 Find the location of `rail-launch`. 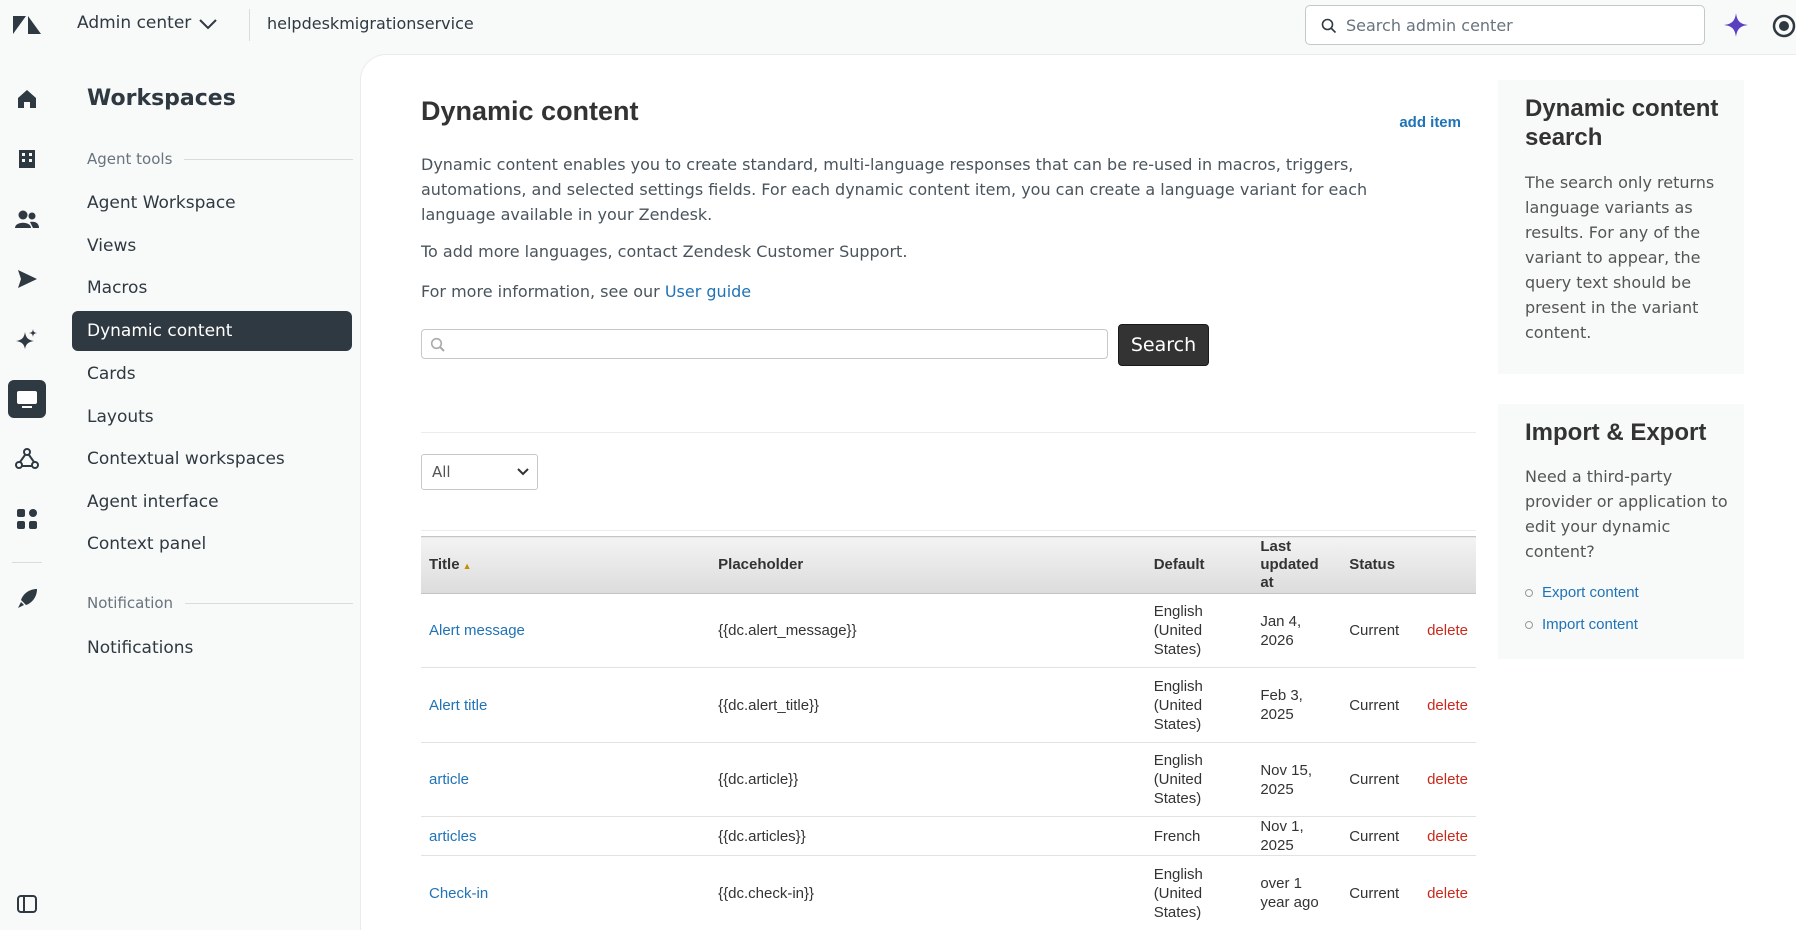

rail-launch is located at coordinates (27, 599).